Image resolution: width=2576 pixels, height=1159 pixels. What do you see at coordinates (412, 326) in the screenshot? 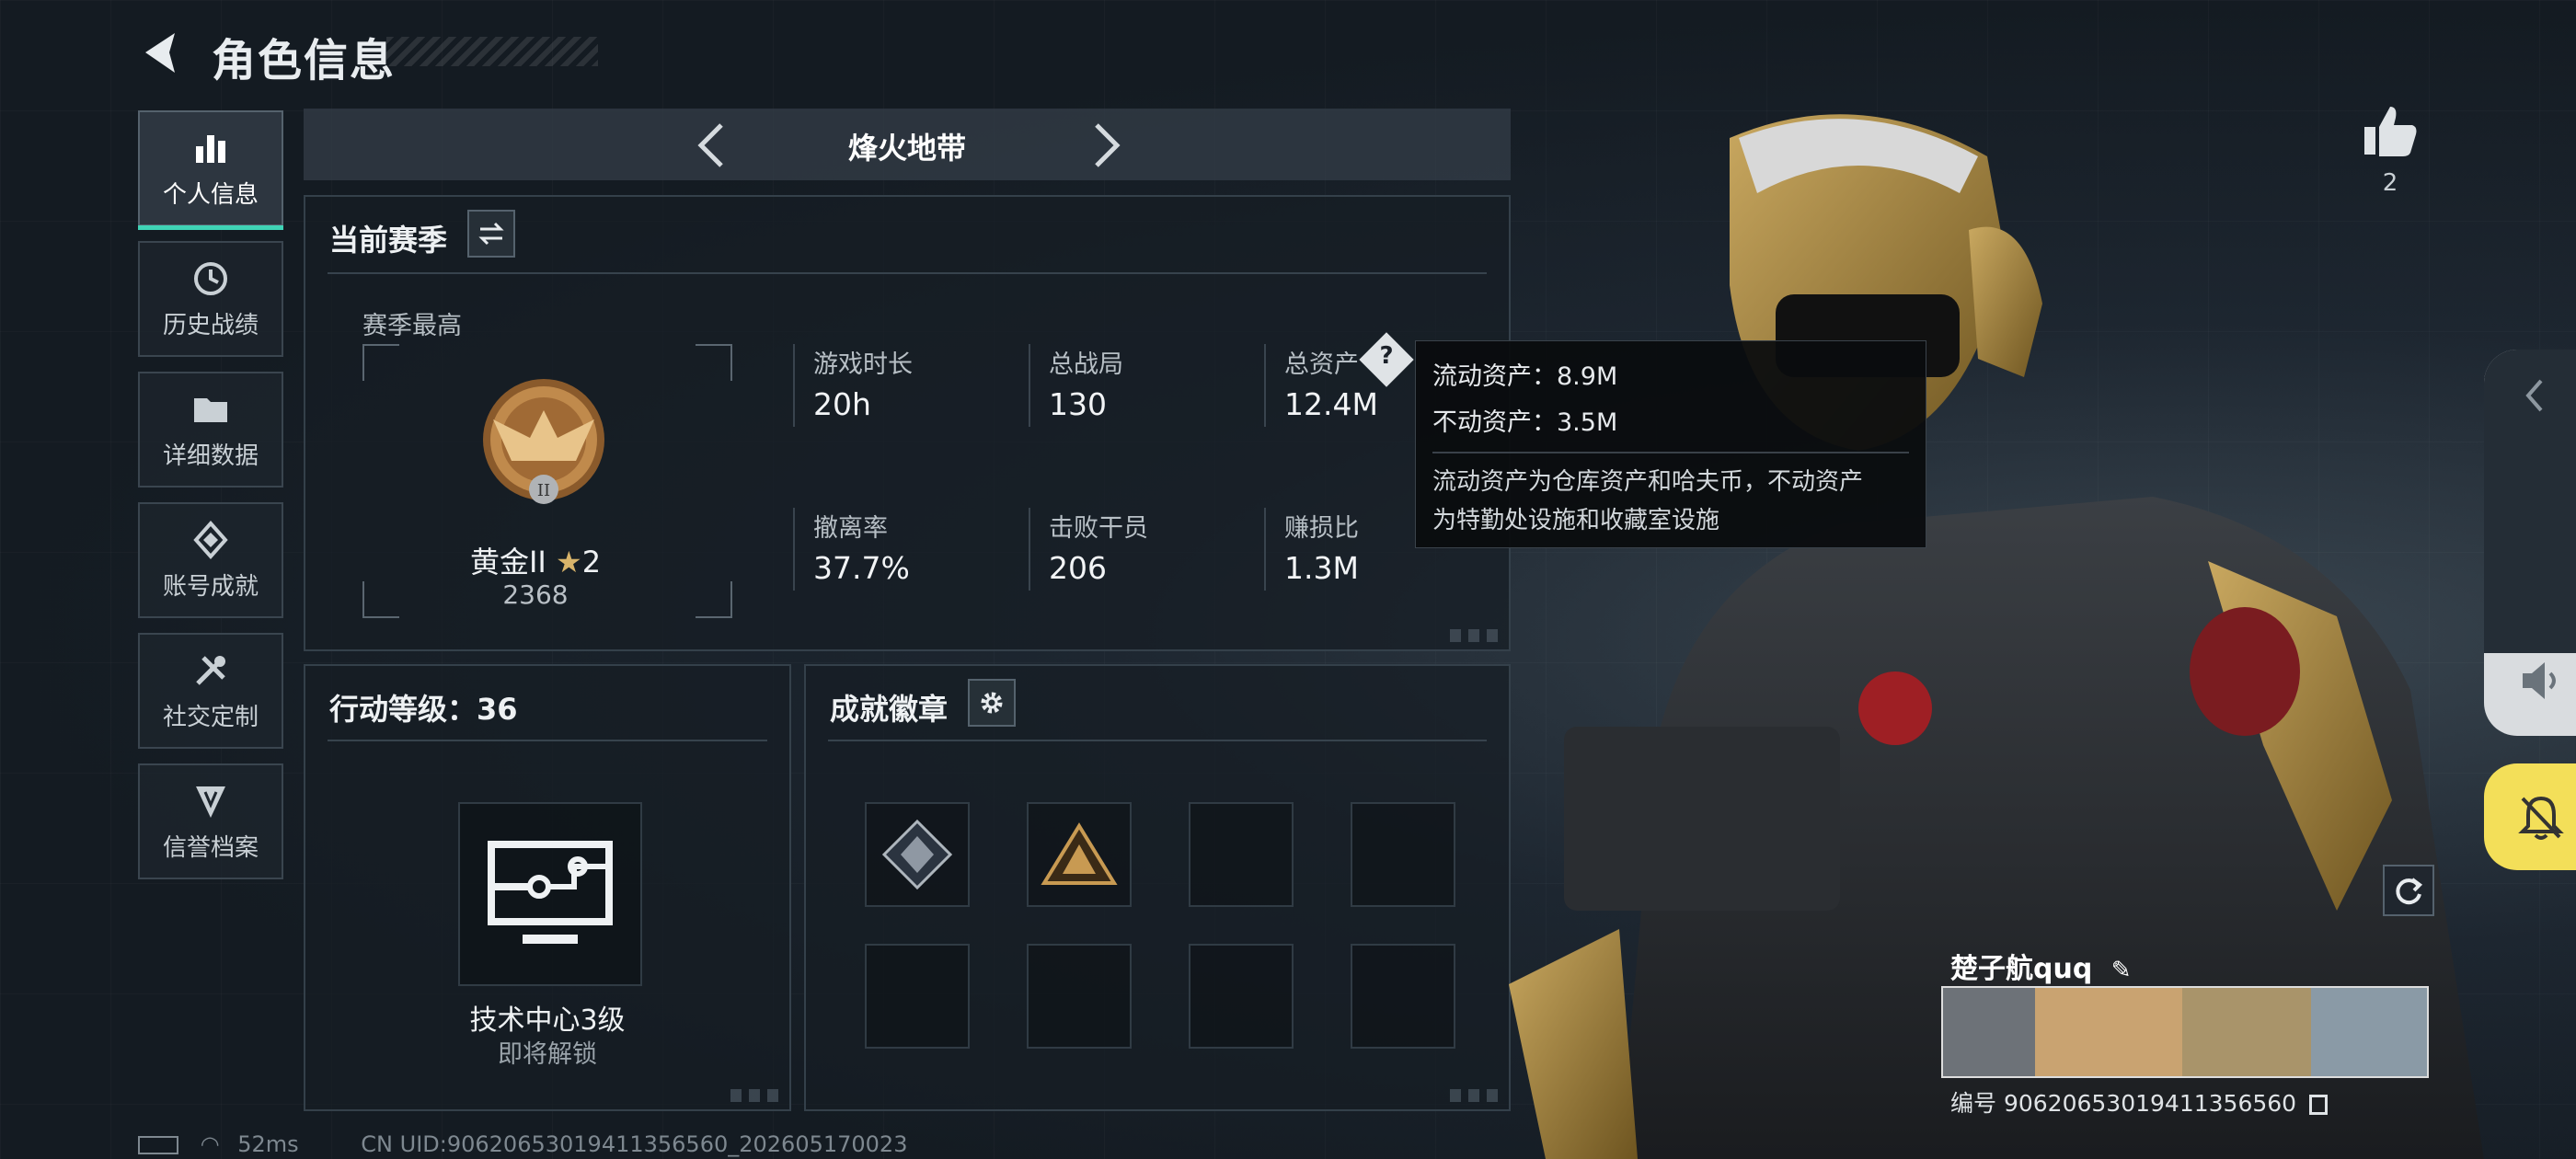
I see `season-best-label: 赛季最高` at bounding box center [412, 326].